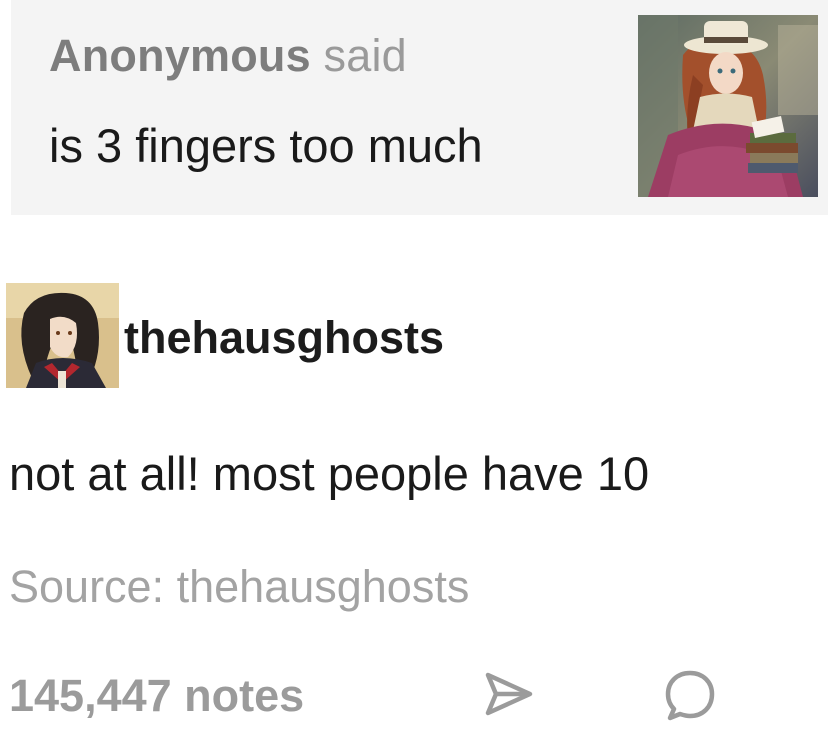 The width and height of the screenshot is (828, 737). Describe the element at coordinates (156, 696) in the screenshot. I see `notes-count: 145,447 notes` at that location.